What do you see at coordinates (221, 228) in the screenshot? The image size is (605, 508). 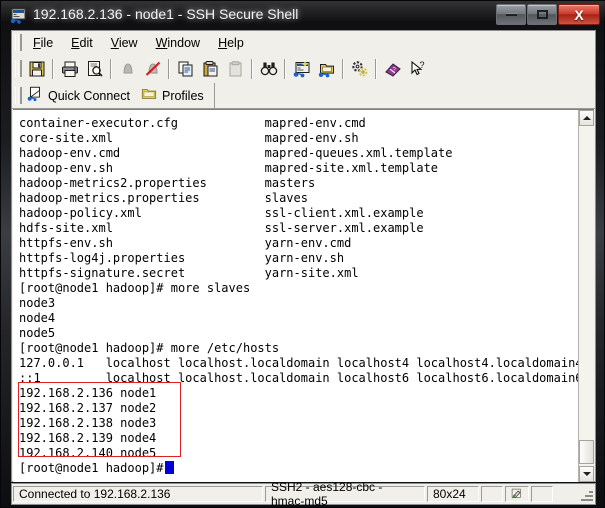 I see `terminal-listing-line: hdfs-site.xml ssl-server.xml.example` at bounding box center [221, 228].